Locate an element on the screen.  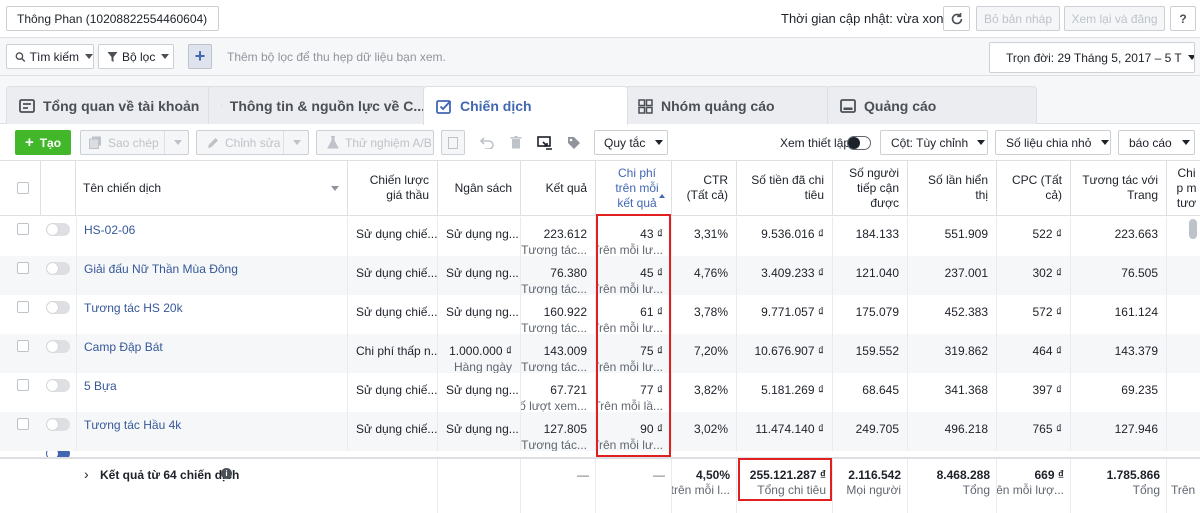
tab-account-overview: Tổng quan về tài khoản is located at coordinates (109, 105).